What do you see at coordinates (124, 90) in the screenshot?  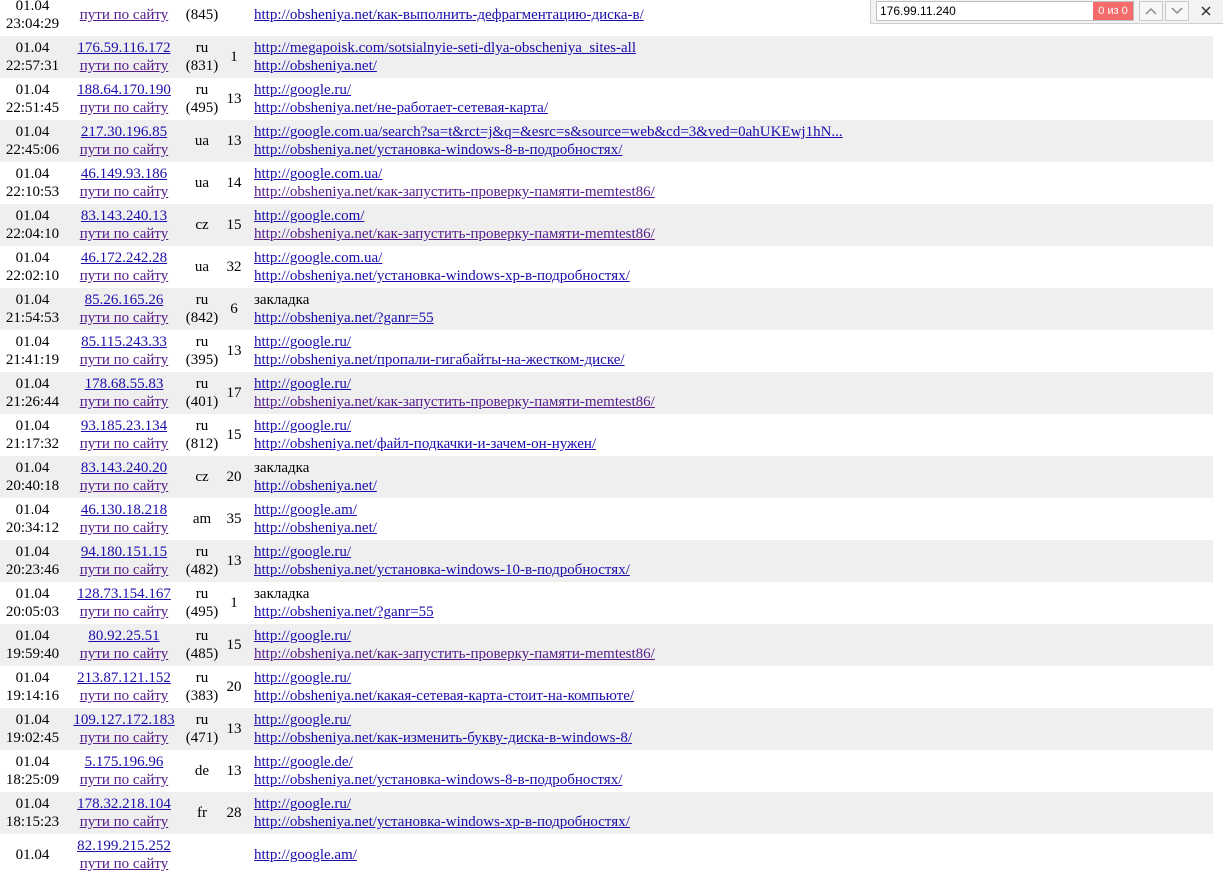 I see `ip-link: 188.64.170.190` at bounding box center [124, 90].